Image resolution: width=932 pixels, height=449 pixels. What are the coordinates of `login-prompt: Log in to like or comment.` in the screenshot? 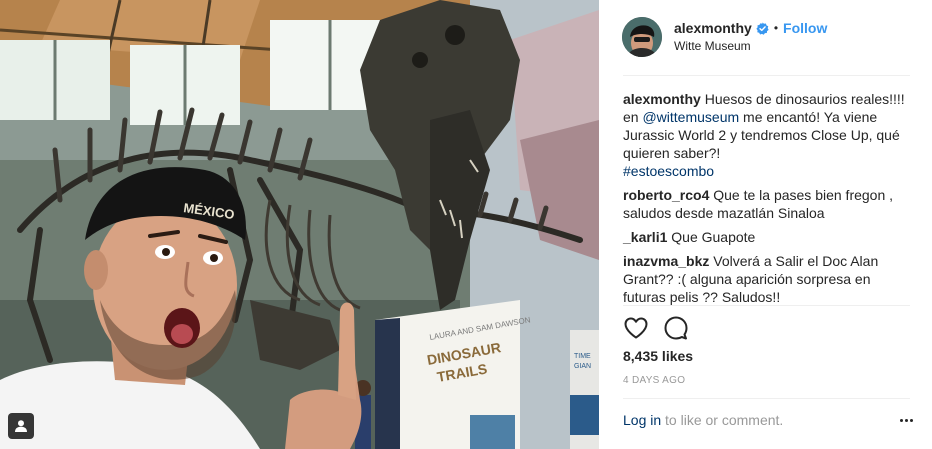 It's located at (768, 420).